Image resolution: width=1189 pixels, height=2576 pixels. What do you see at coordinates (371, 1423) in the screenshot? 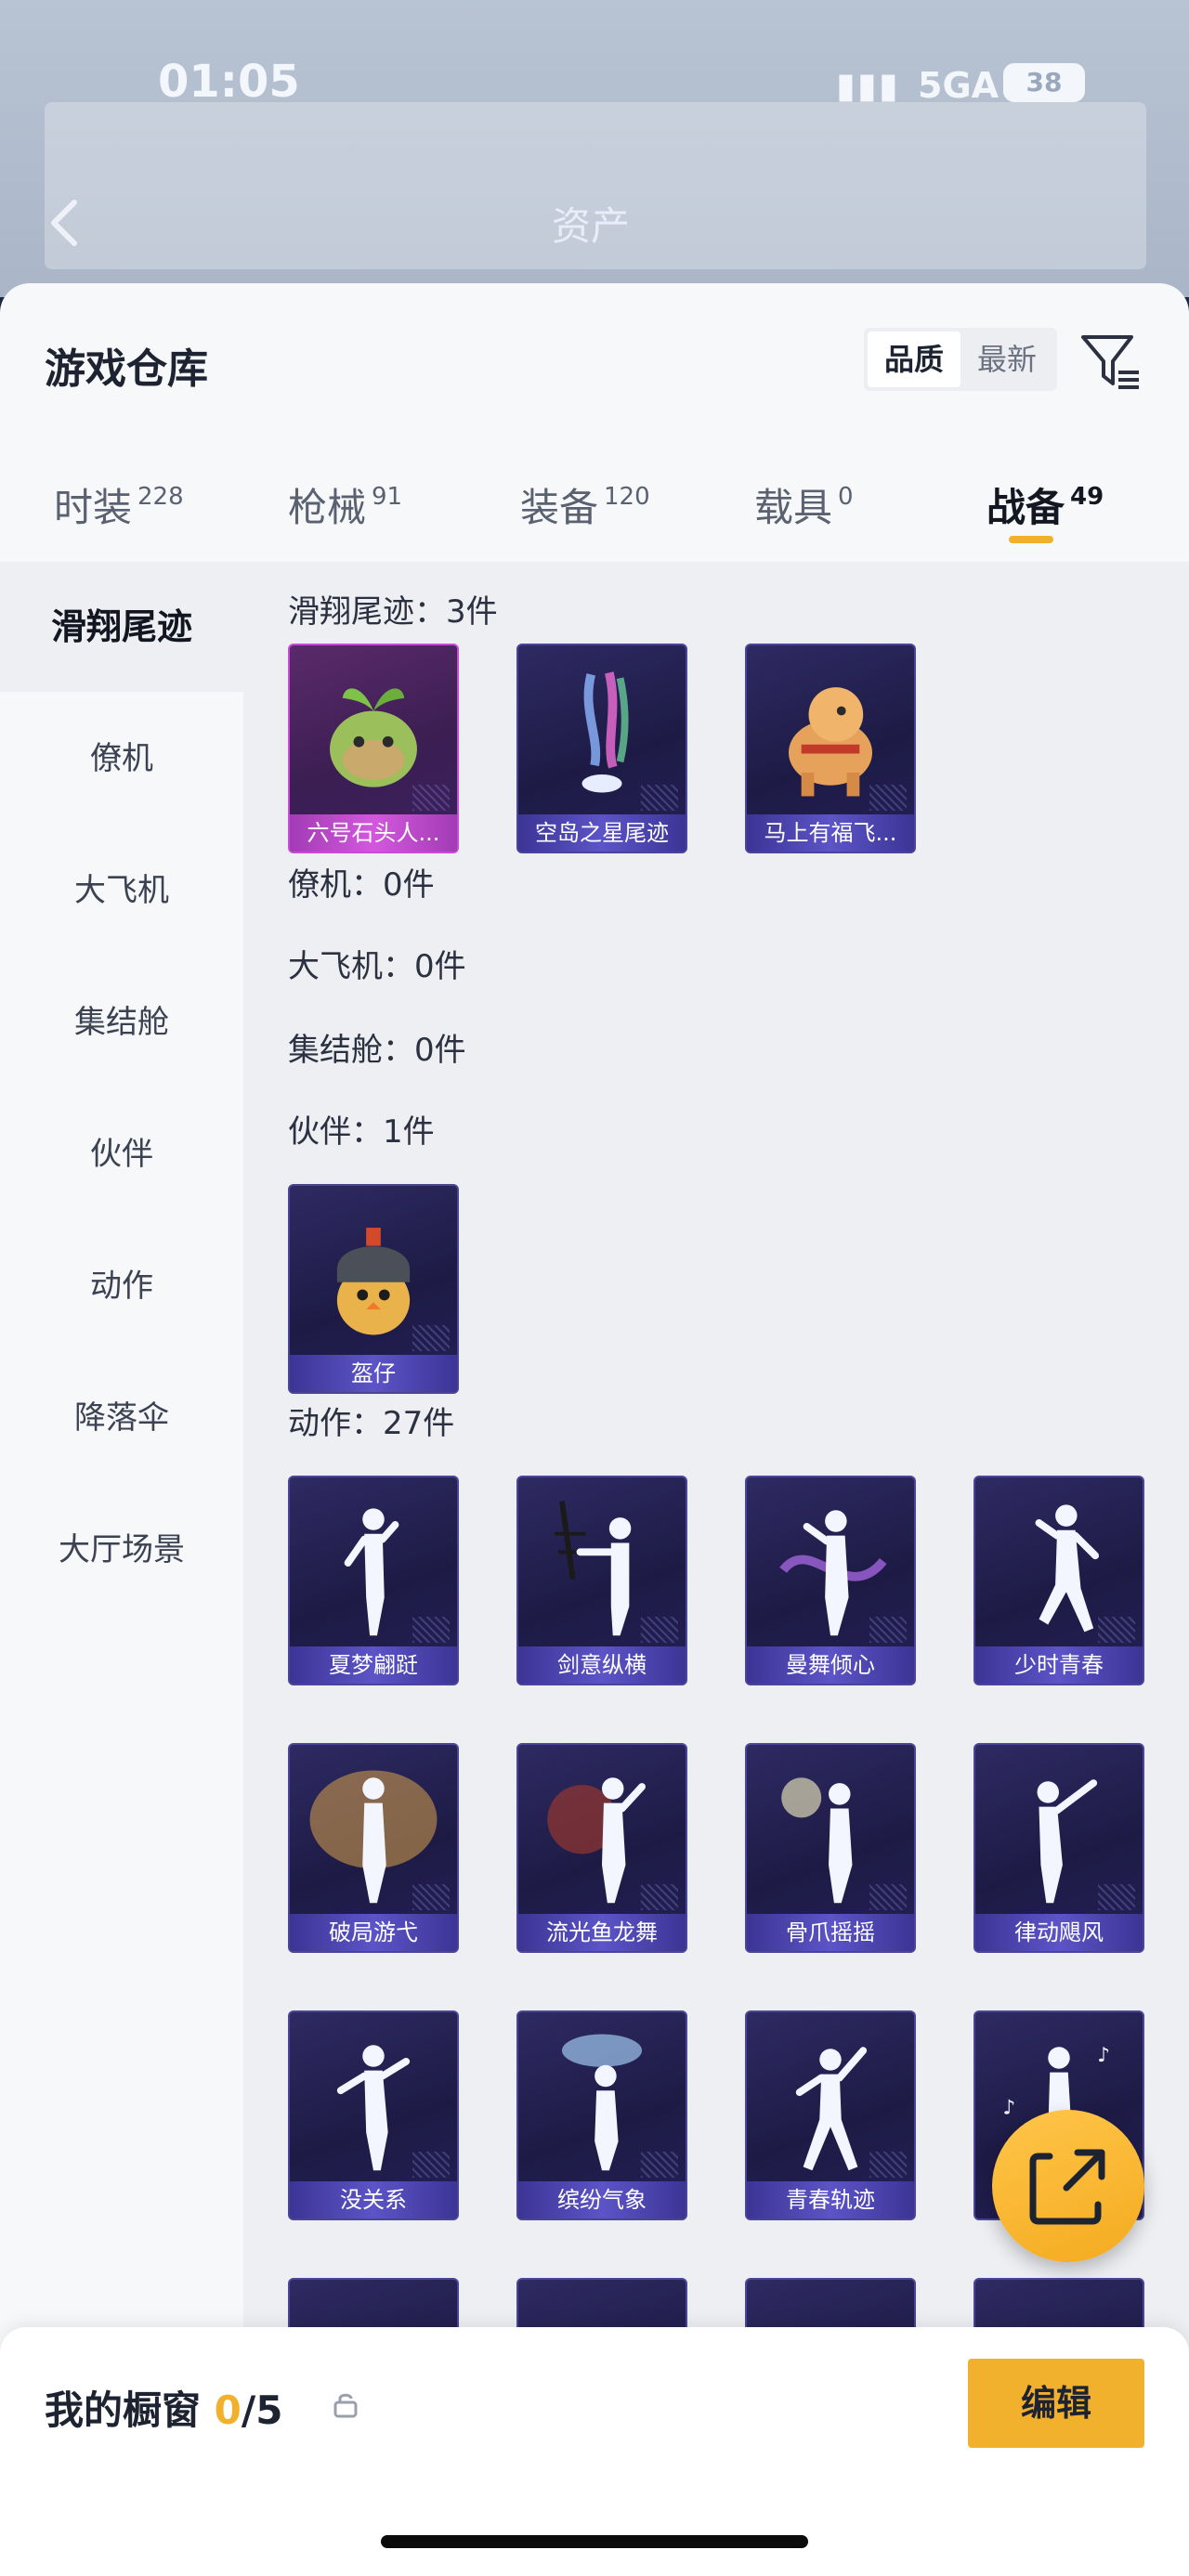
I see `section-title-emote: 动作：27件` at bounding box center [371, 1423].